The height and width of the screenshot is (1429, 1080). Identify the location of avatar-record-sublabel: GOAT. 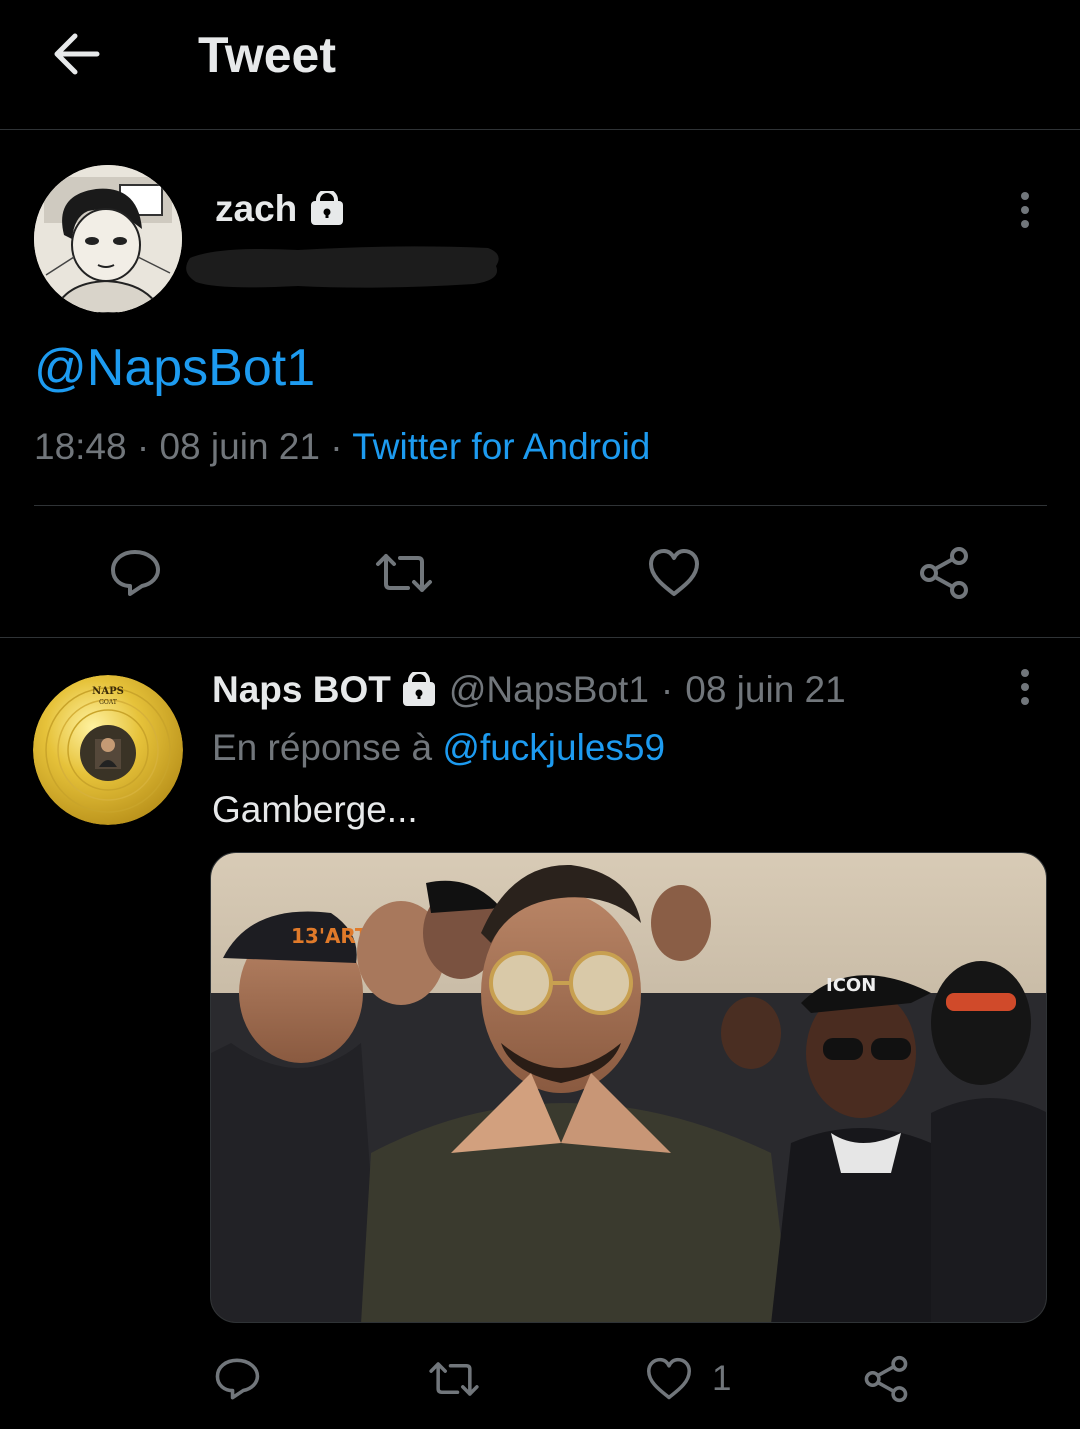
(108, 702).